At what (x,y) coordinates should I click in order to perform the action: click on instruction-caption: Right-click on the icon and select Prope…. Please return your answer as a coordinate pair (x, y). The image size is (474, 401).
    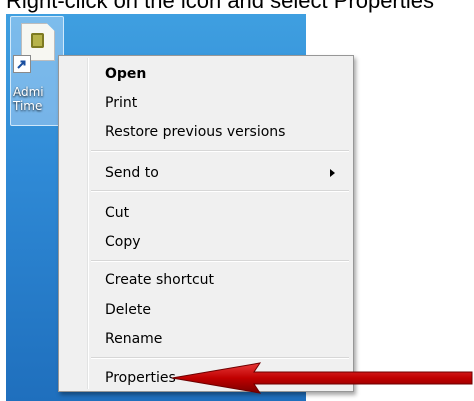
    Looking at the image, I should click on (220, 6).